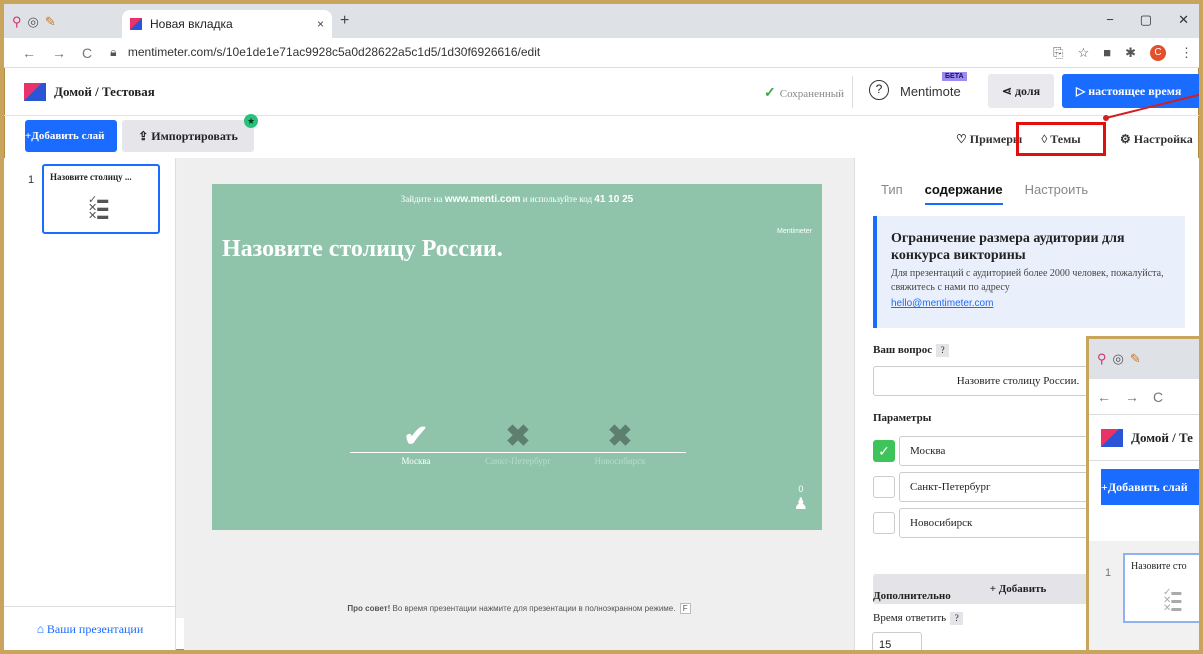  I want to click on join-code: 41 10 25, so click(614, 199).